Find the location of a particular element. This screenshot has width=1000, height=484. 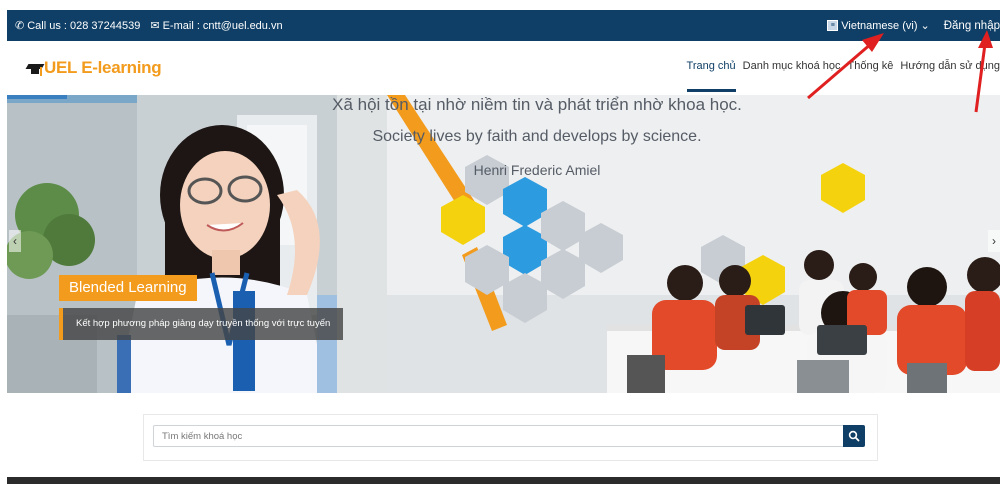

phone-icon: ✆ is located at coordinates (20, 26).